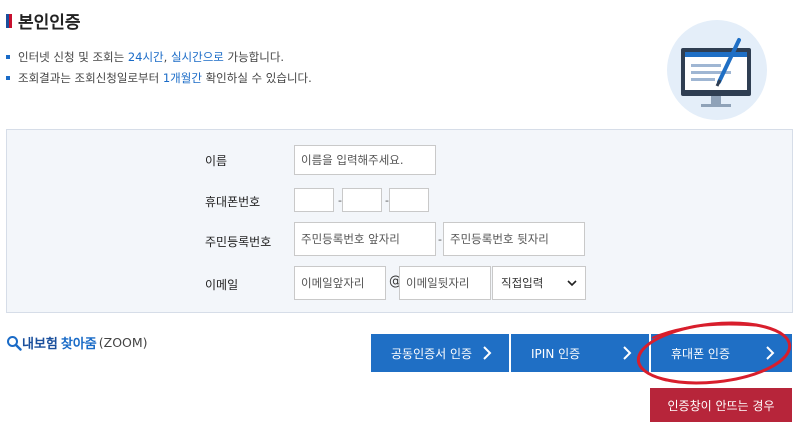 The height and width of the screenshot is (430, 800). I want to click on cert-auth-label: 공동인증서 인증, so click(432, 353).